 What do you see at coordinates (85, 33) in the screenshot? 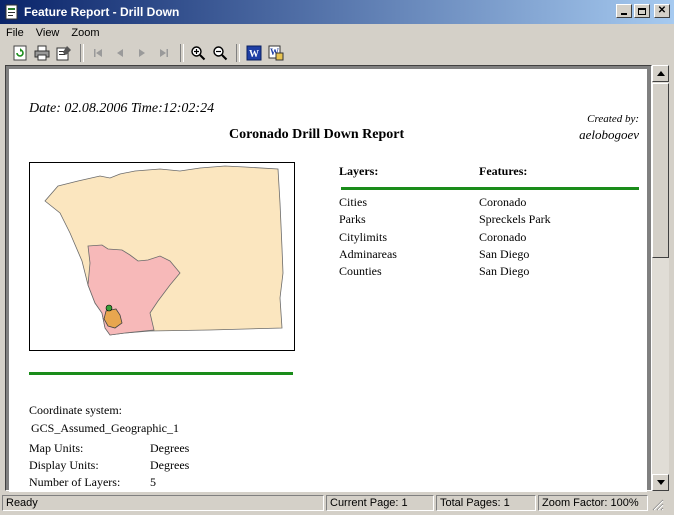
I see `menu-zoom: Zoom` at bounding box center [85, 33].